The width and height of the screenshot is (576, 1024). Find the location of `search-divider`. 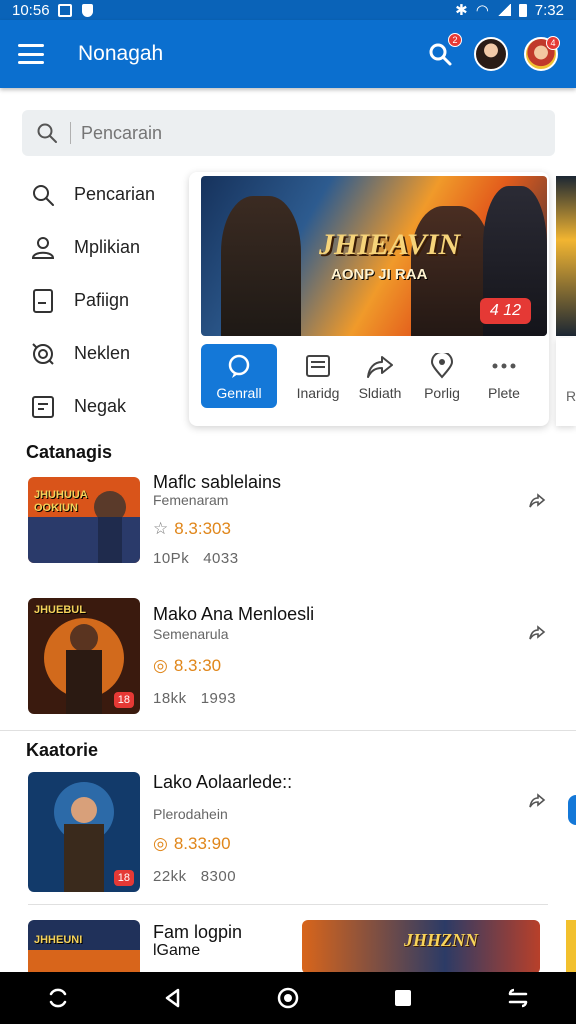

search-divider is located at coordinates (70, 133).